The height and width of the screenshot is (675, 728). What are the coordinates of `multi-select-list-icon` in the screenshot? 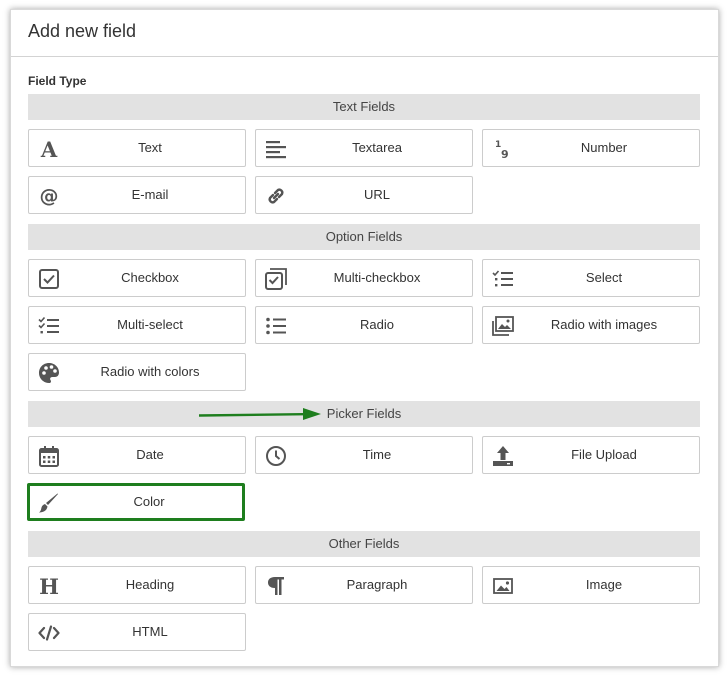 It's located at (49, 326).